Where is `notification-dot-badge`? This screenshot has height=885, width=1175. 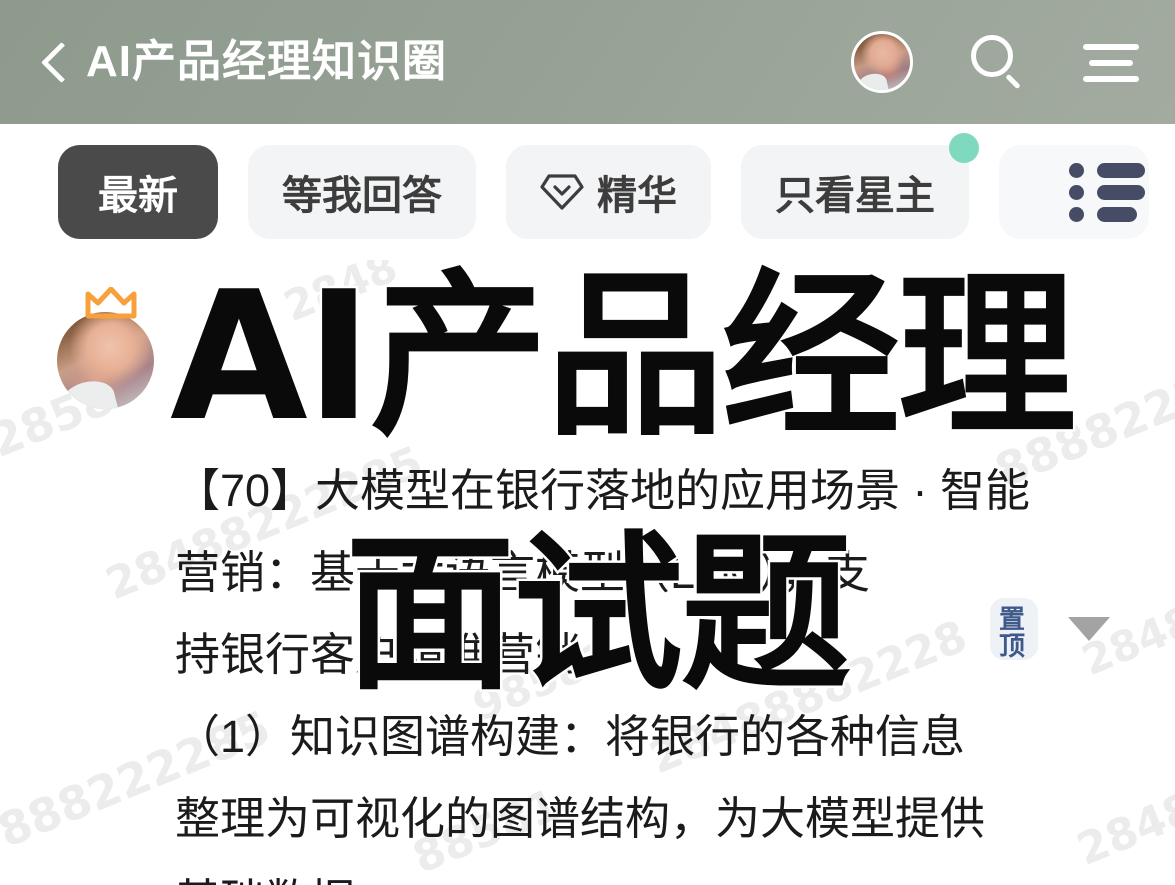
notification-dot-badge is located at coordinates (964, 148).